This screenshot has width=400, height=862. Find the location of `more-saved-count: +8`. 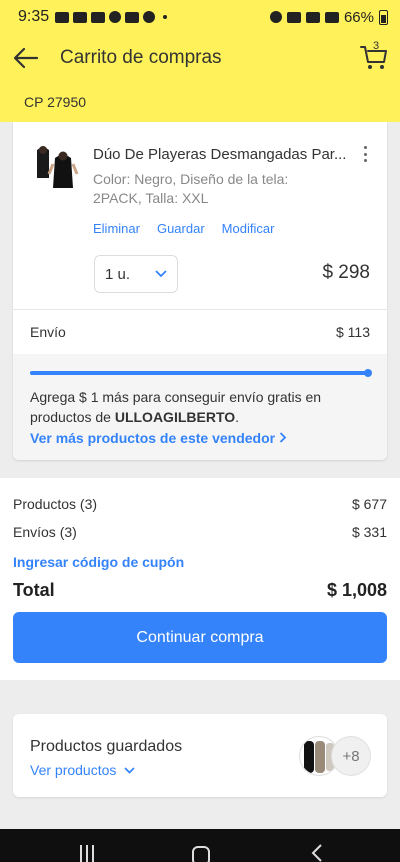

more-saved-count: +8 is located at coordinates (351, 756).